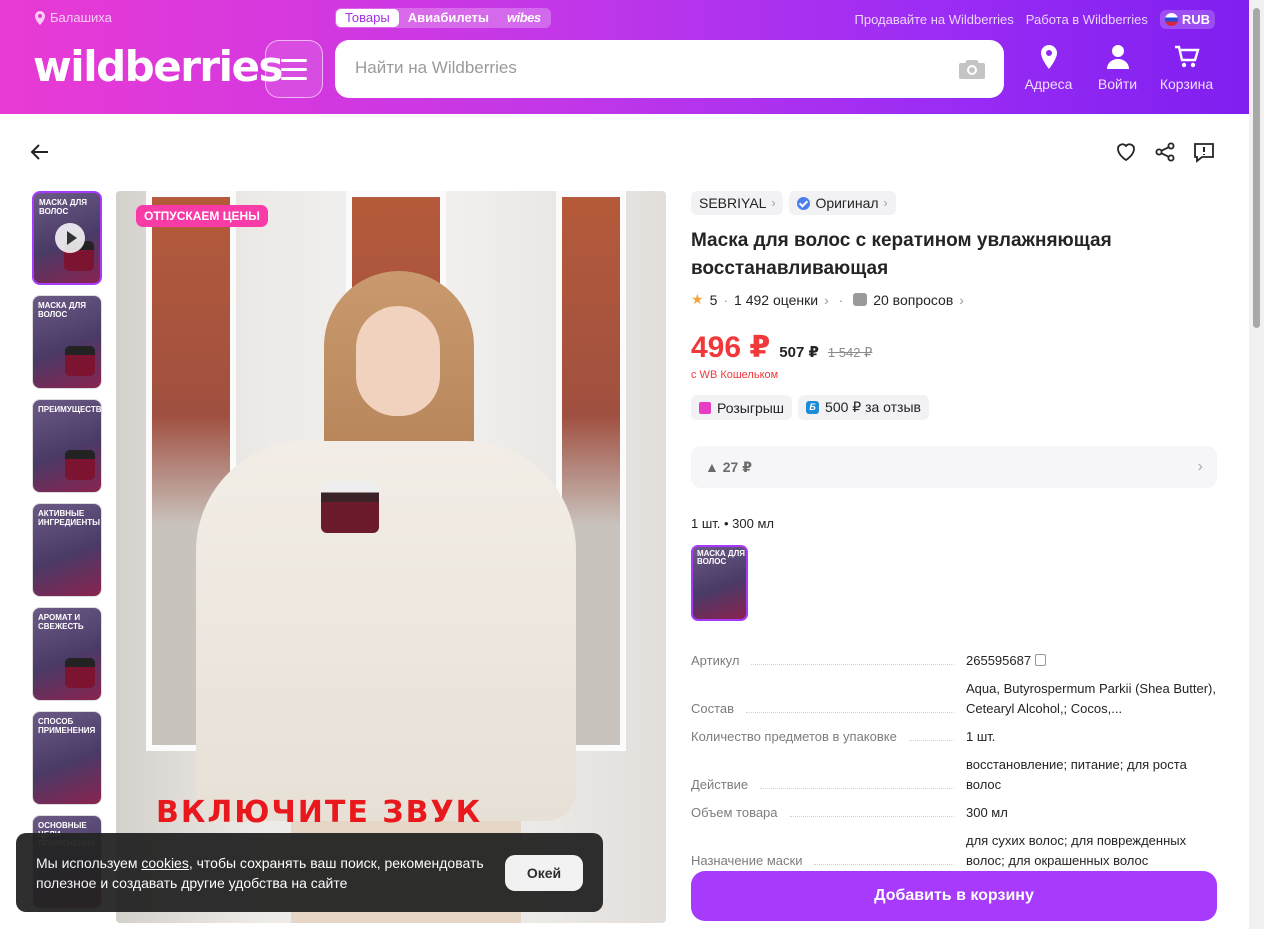  I want to click on spec-value: 300 мл, so click(987, 812).